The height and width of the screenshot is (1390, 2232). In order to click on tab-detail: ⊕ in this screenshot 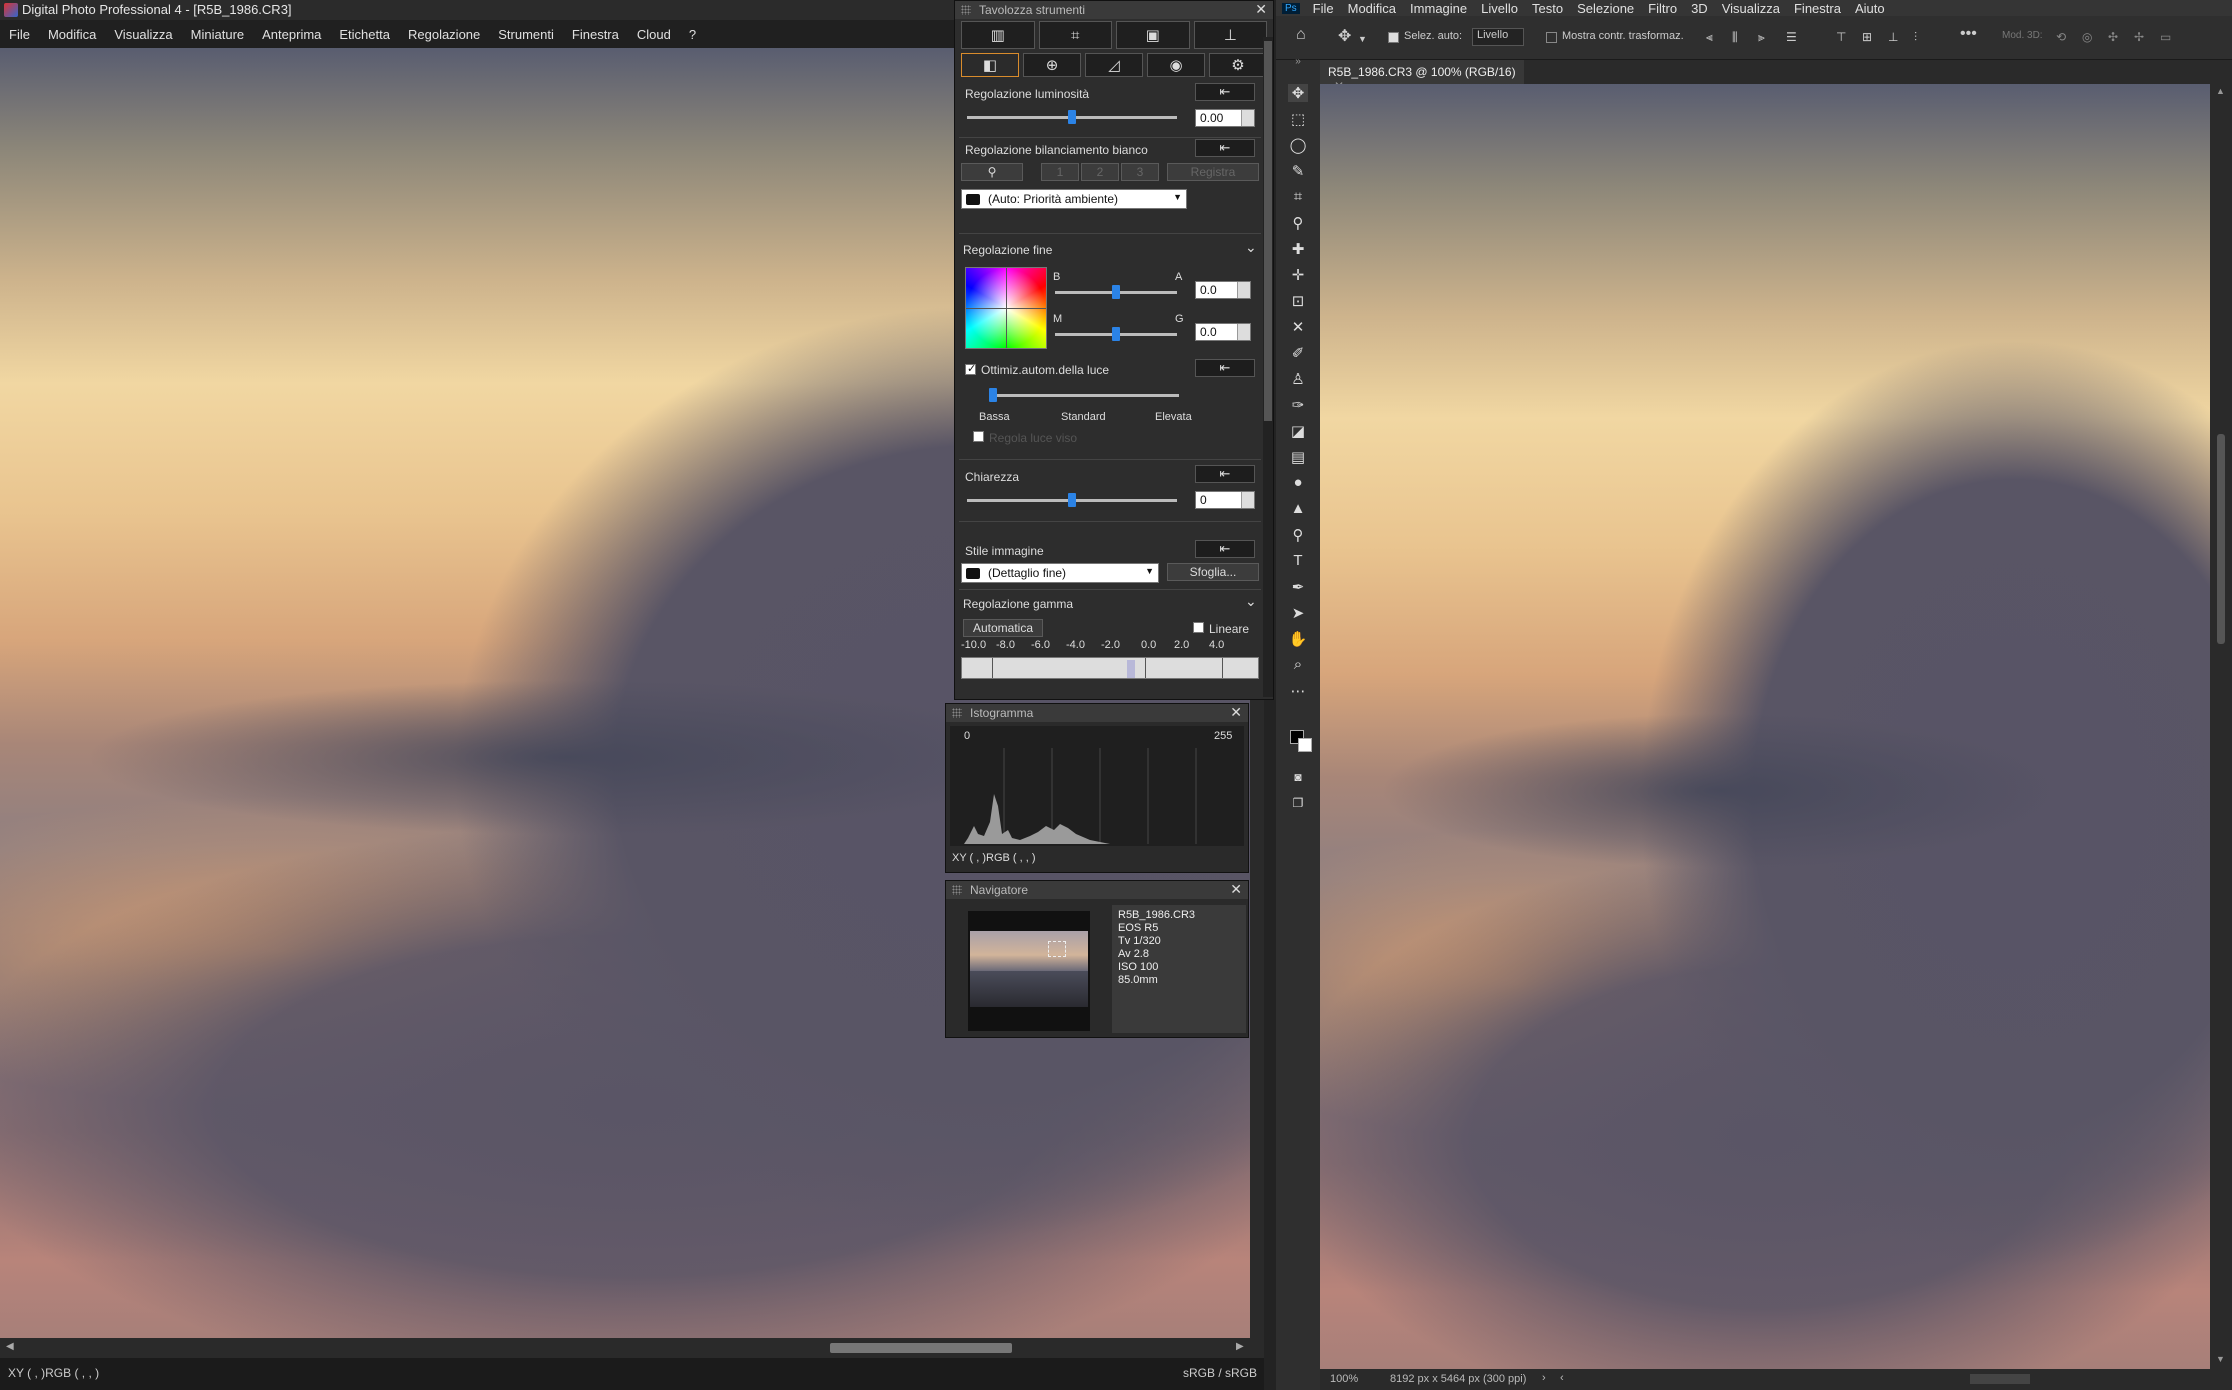, I will do `click(1052, 65)`.